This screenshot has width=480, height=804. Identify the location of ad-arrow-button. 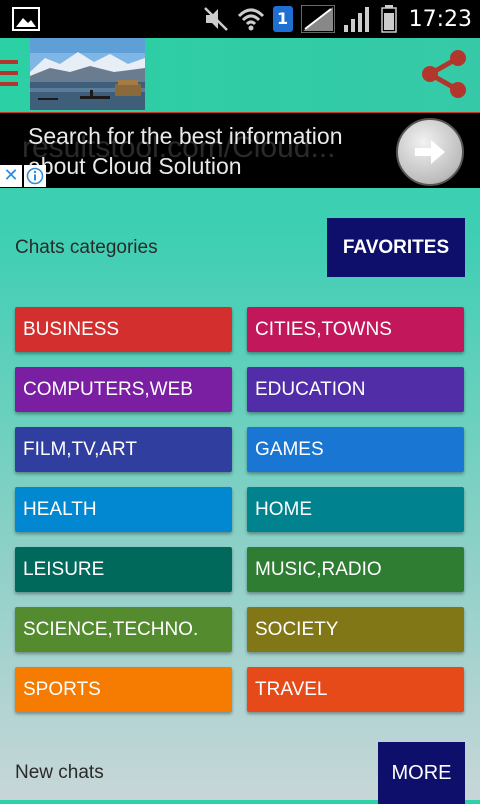
(430, 152).